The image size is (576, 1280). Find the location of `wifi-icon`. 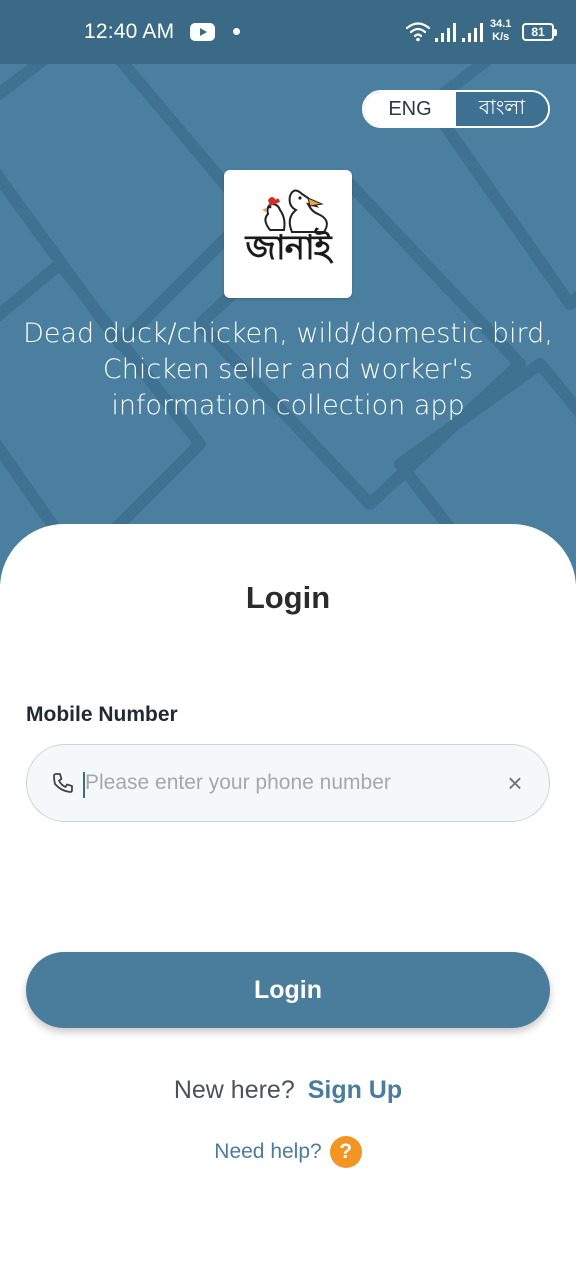

wifi-icon is located at coordinates (418, 32).